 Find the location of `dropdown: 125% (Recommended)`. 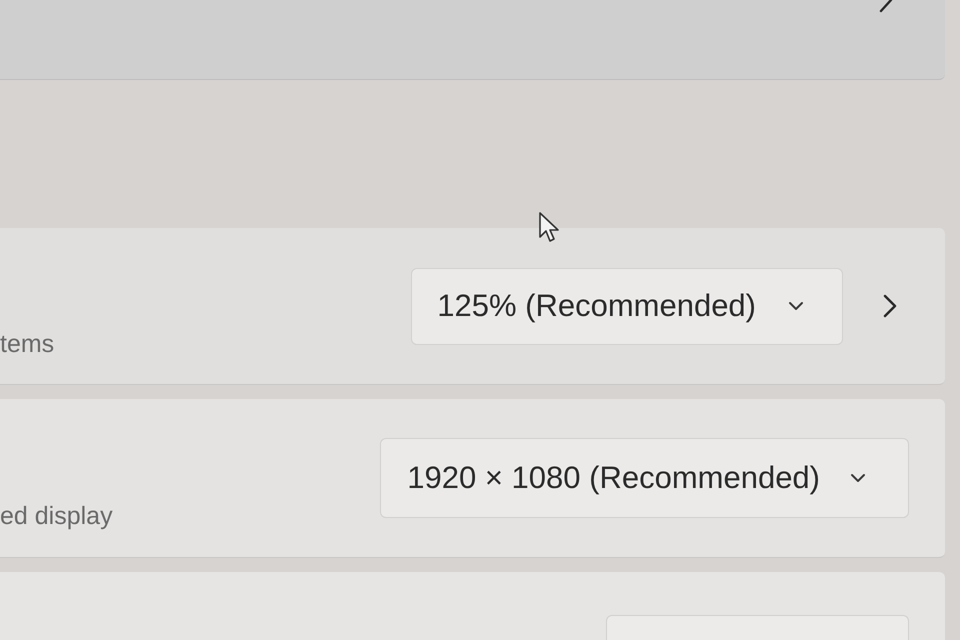

dropdown: 125% (Recommended) is located at coordinates (627, 306).